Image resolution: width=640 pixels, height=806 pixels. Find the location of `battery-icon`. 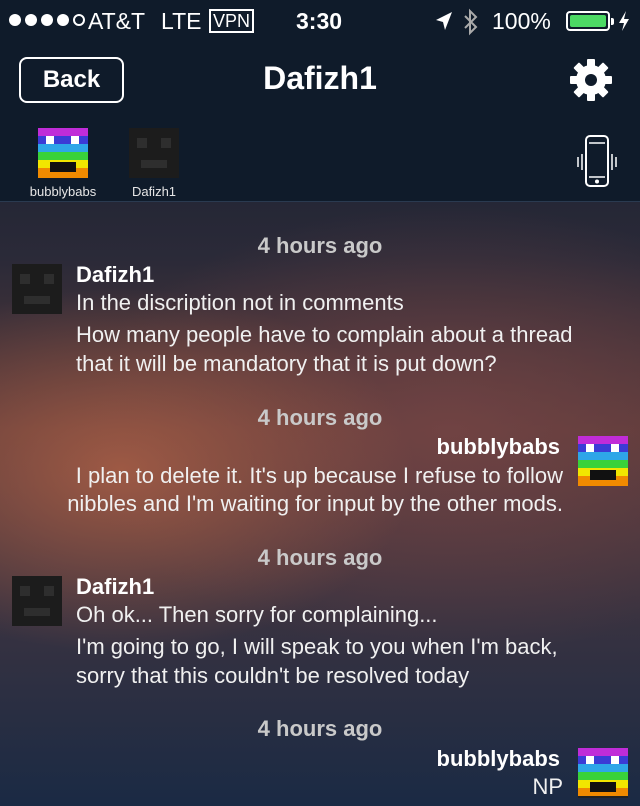

battery-icon is located at coordinates (590, 21).